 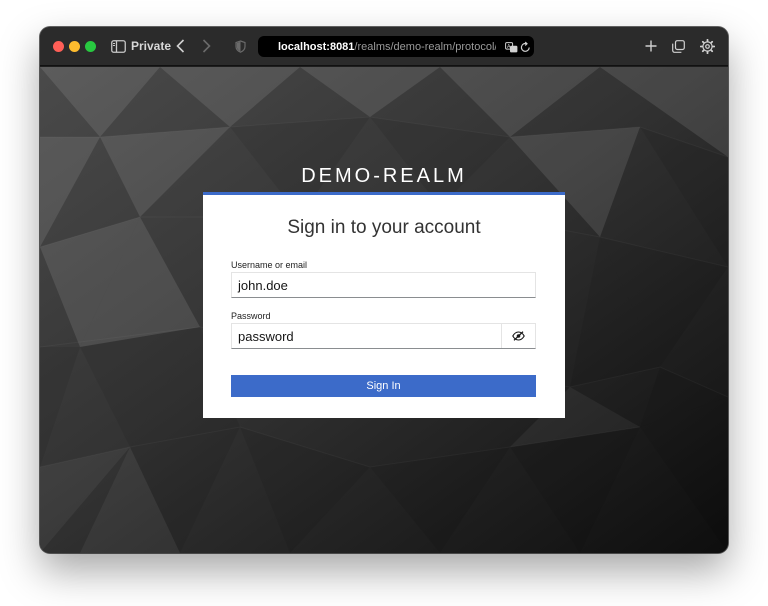 I want to click on shield-icon, so click(x=240, y=46).